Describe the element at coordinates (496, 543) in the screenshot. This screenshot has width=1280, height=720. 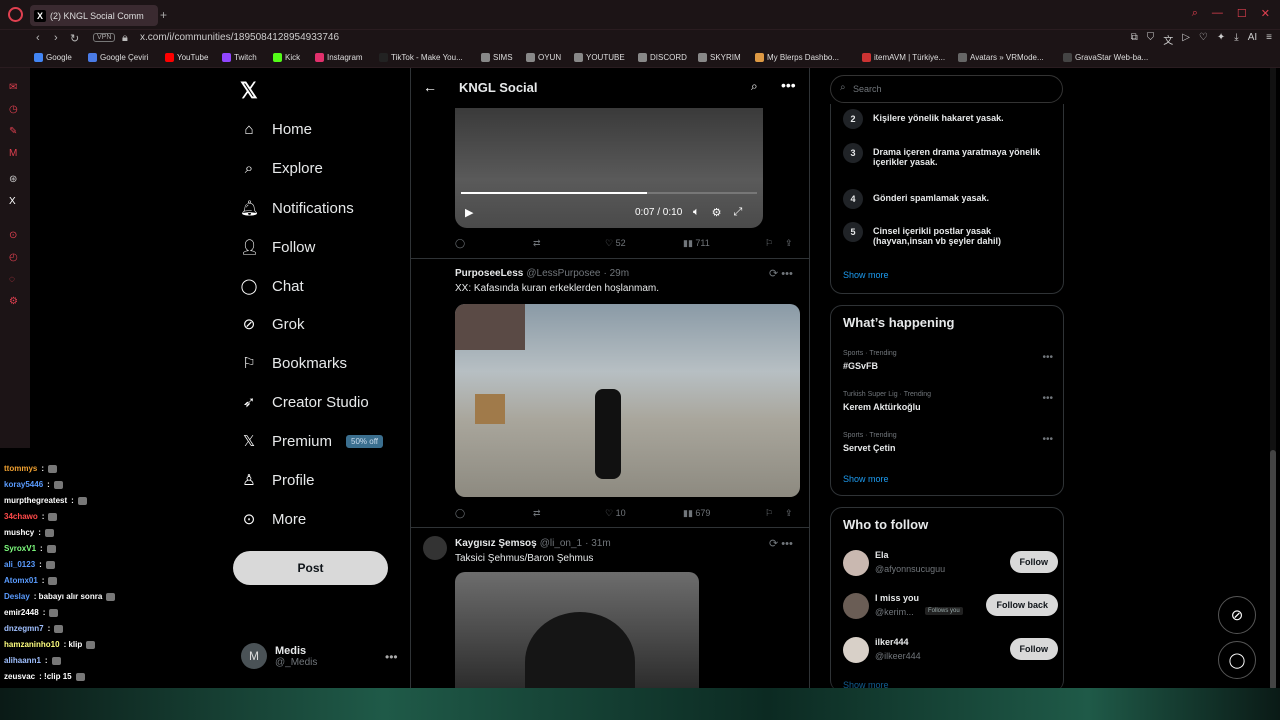
I see `tweet-author: Kaygısız Şemsoş` at that location.